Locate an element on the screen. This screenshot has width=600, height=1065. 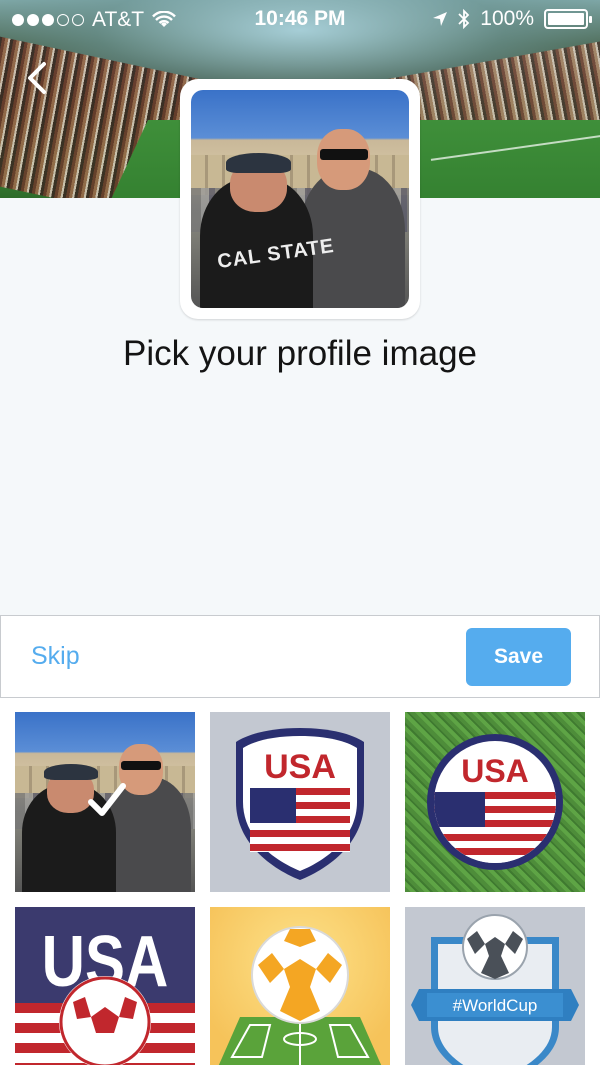
usa-circle-icon: USA is located at coordinates (495, 802).